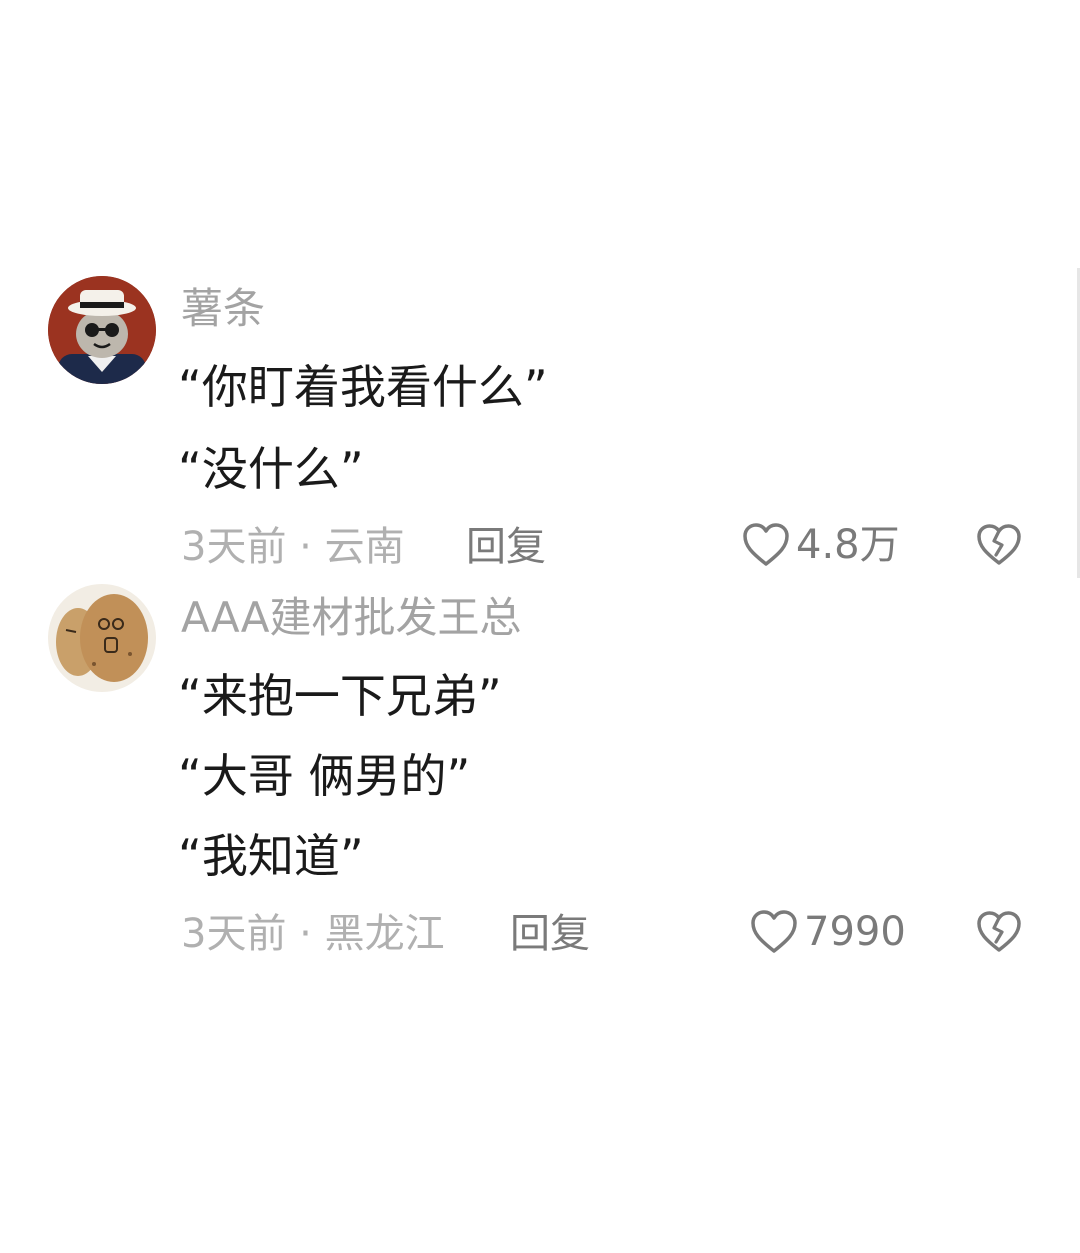 This screenshot has height=1253, width=1080. I want to click on like-count: 4.8万, so click(848, 545).